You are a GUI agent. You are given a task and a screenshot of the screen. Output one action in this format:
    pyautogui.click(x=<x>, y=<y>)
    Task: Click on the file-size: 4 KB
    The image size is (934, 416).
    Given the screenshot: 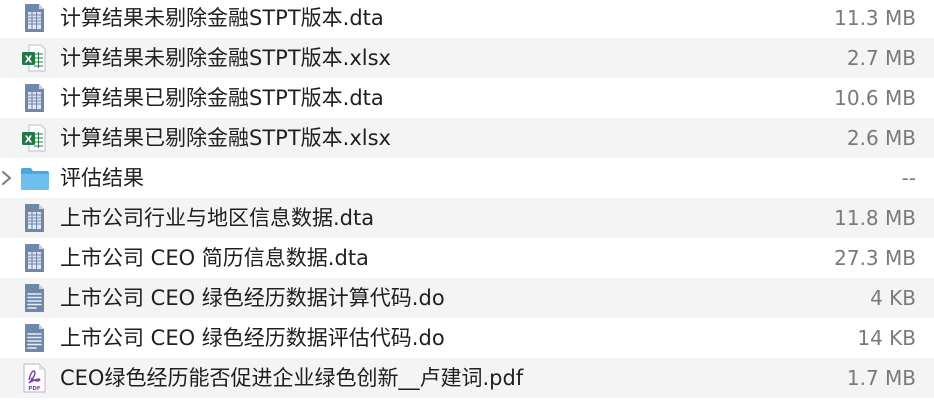 What is the action you would take?
    pyautogui.click(x=893, y=298)
    